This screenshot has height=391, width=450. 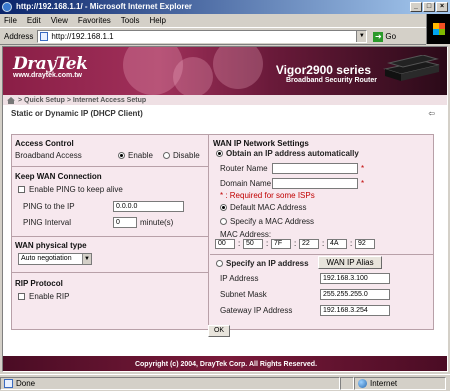 I want to click on page-done-icon, so click(x=8, y=383).